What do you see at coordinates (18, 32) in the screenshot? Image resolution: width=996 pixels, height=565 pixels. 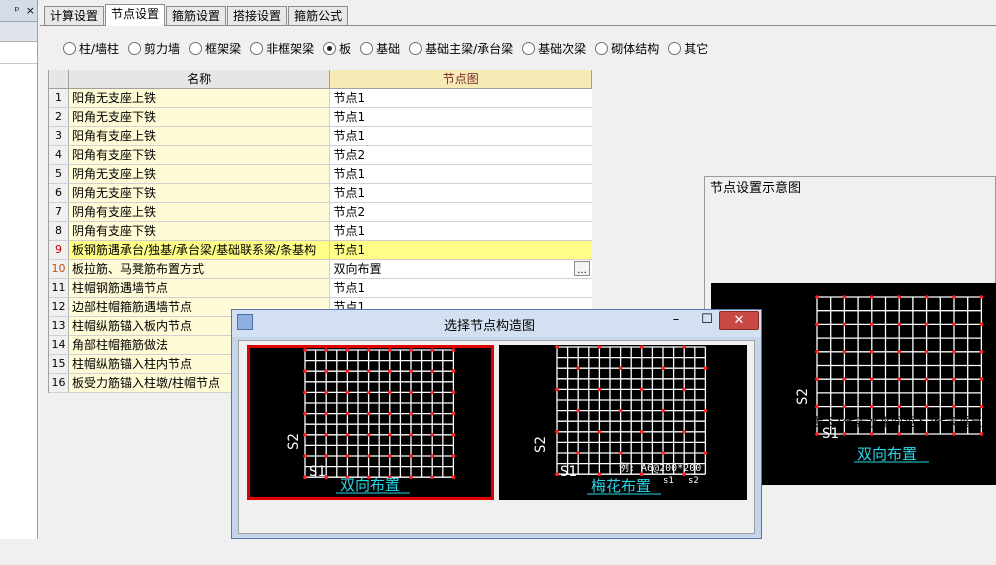 I see `left-pane-toolbar` at bounding box center [18, 32].